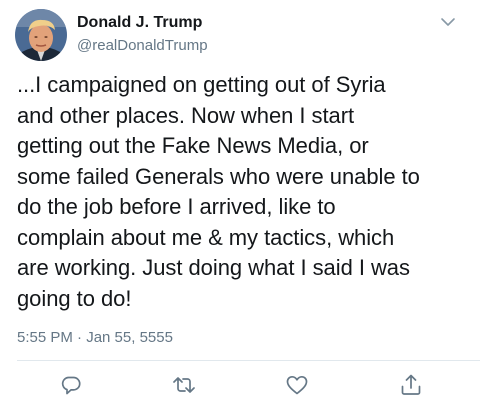 Image resolution: width=480 pixels, height=410 pixels. I want to click on tweet-line: do the job before I arrived, like to, so click(176, 206).